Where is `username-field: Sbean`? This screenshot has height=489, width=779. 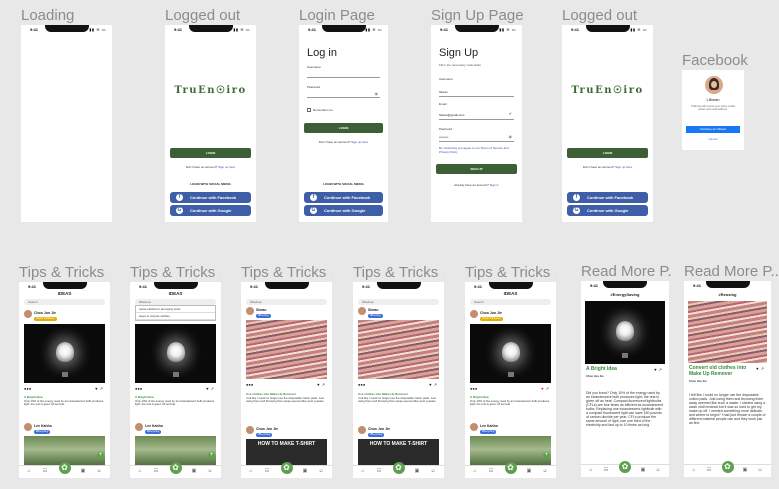 username-field: Sbean is located at coordinates (443, 92).